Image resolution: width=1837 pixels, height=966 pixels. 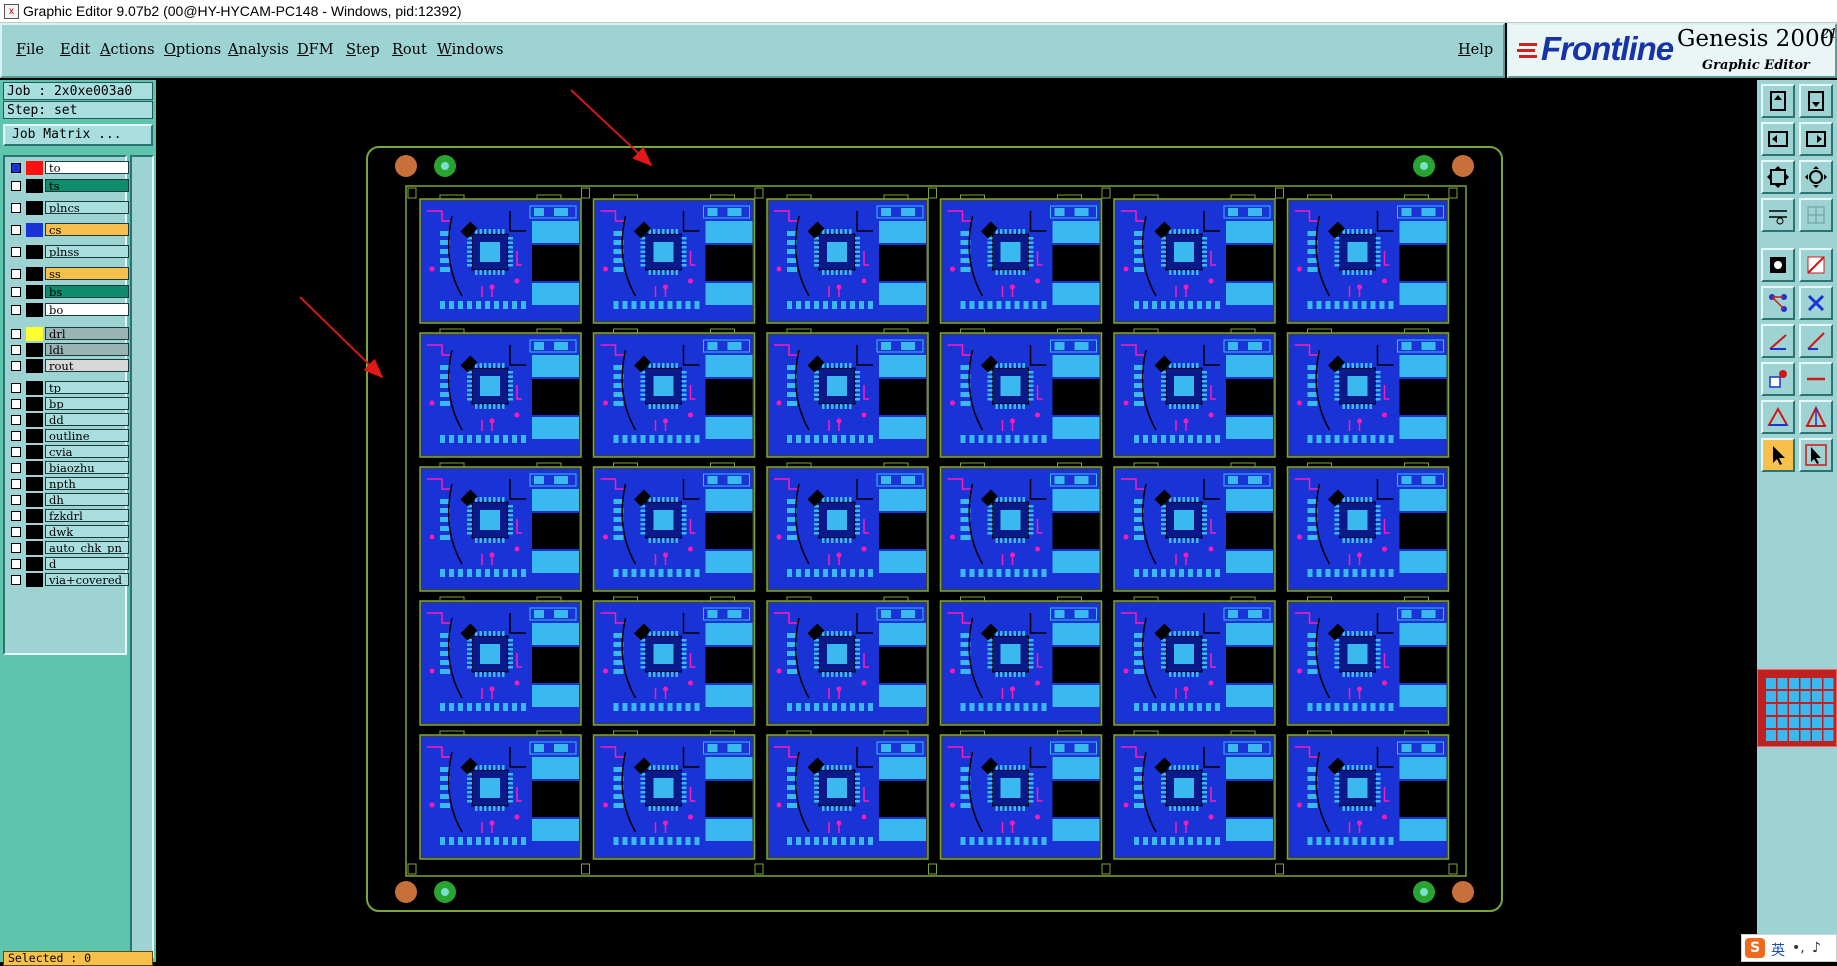 What do you see at coordinates (30, 50) in the screenshot?
I see `menu-file: File` at bounding box center [30, 50].